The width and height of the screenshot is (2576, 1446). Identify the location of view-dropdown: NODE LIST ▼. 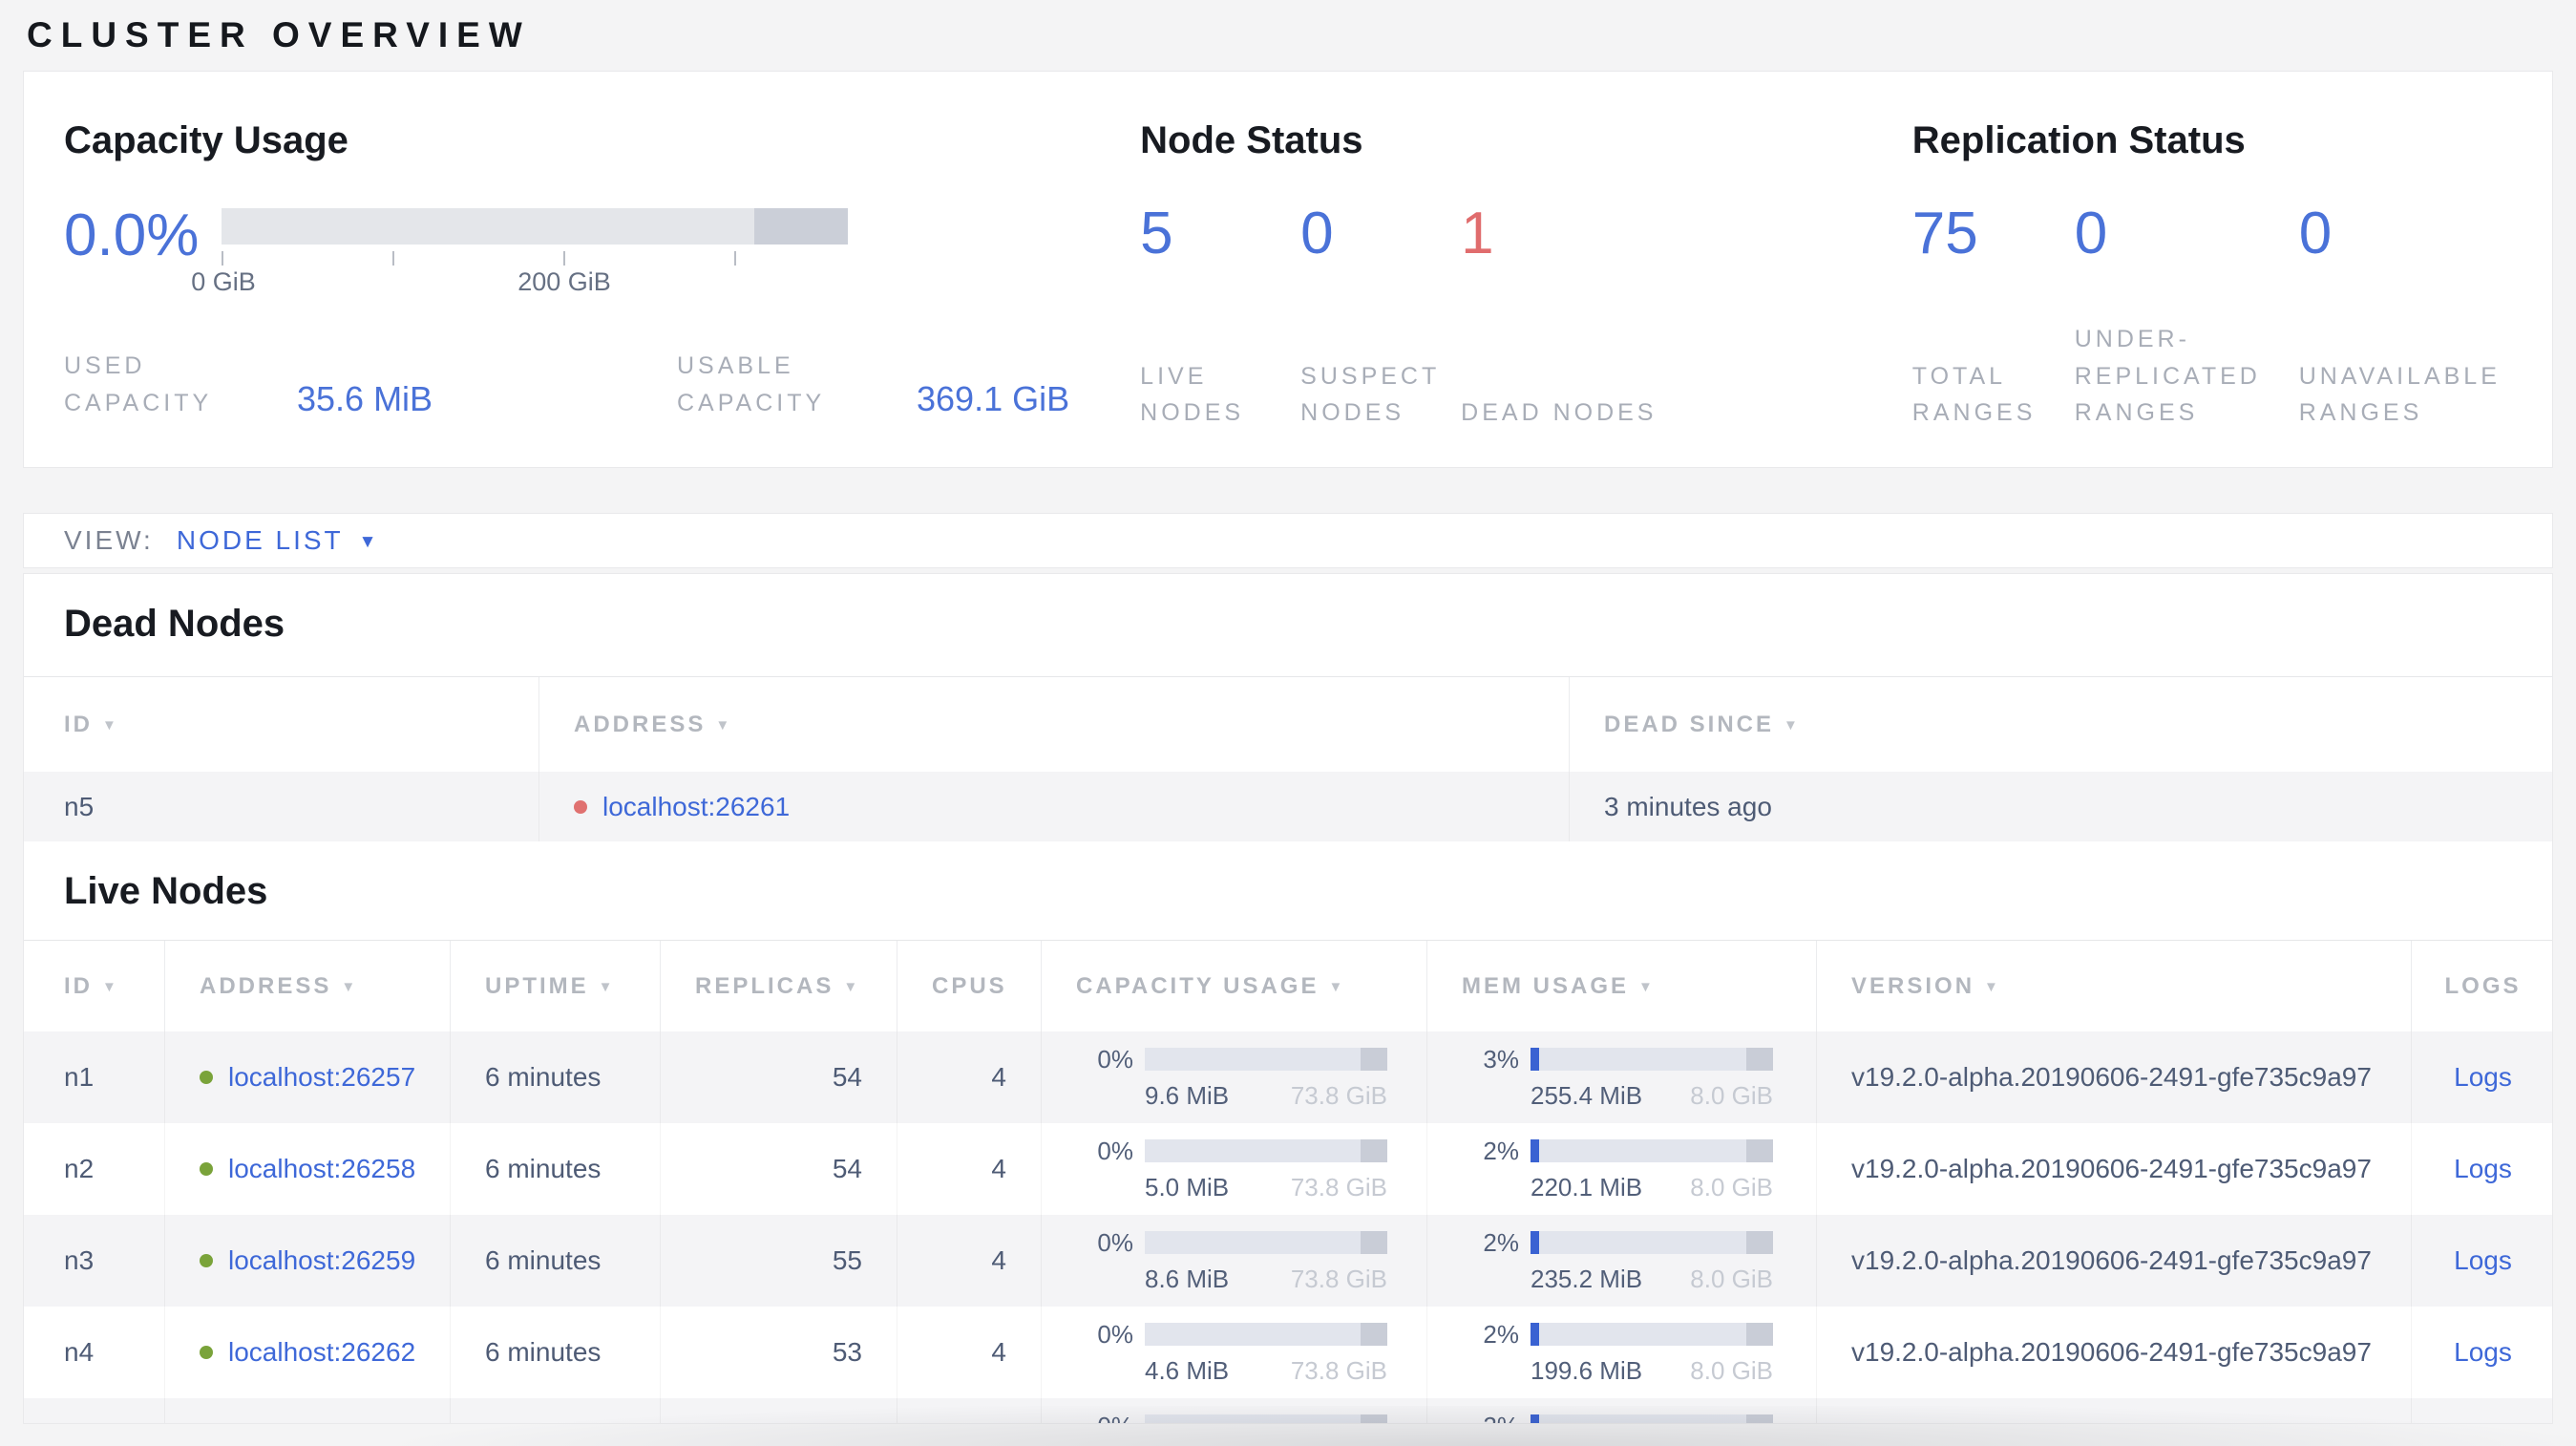
(277, 540).